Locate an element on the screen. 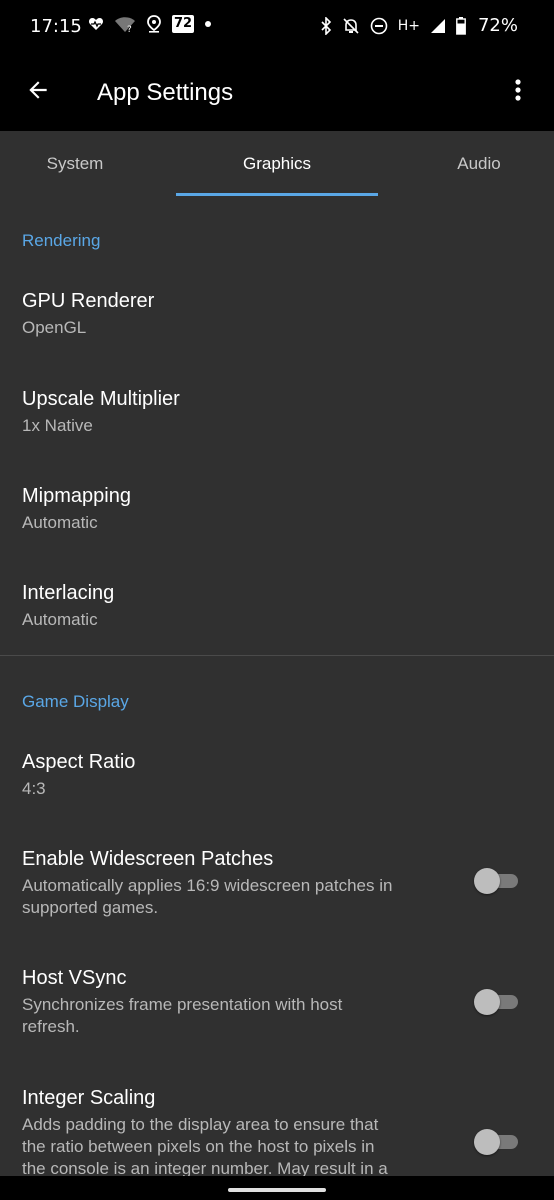 Image resolution: width=554 pixels, height=1200 pixels. pref-interlacing: Interlacing Automatic is located at coordinates (277, 608).